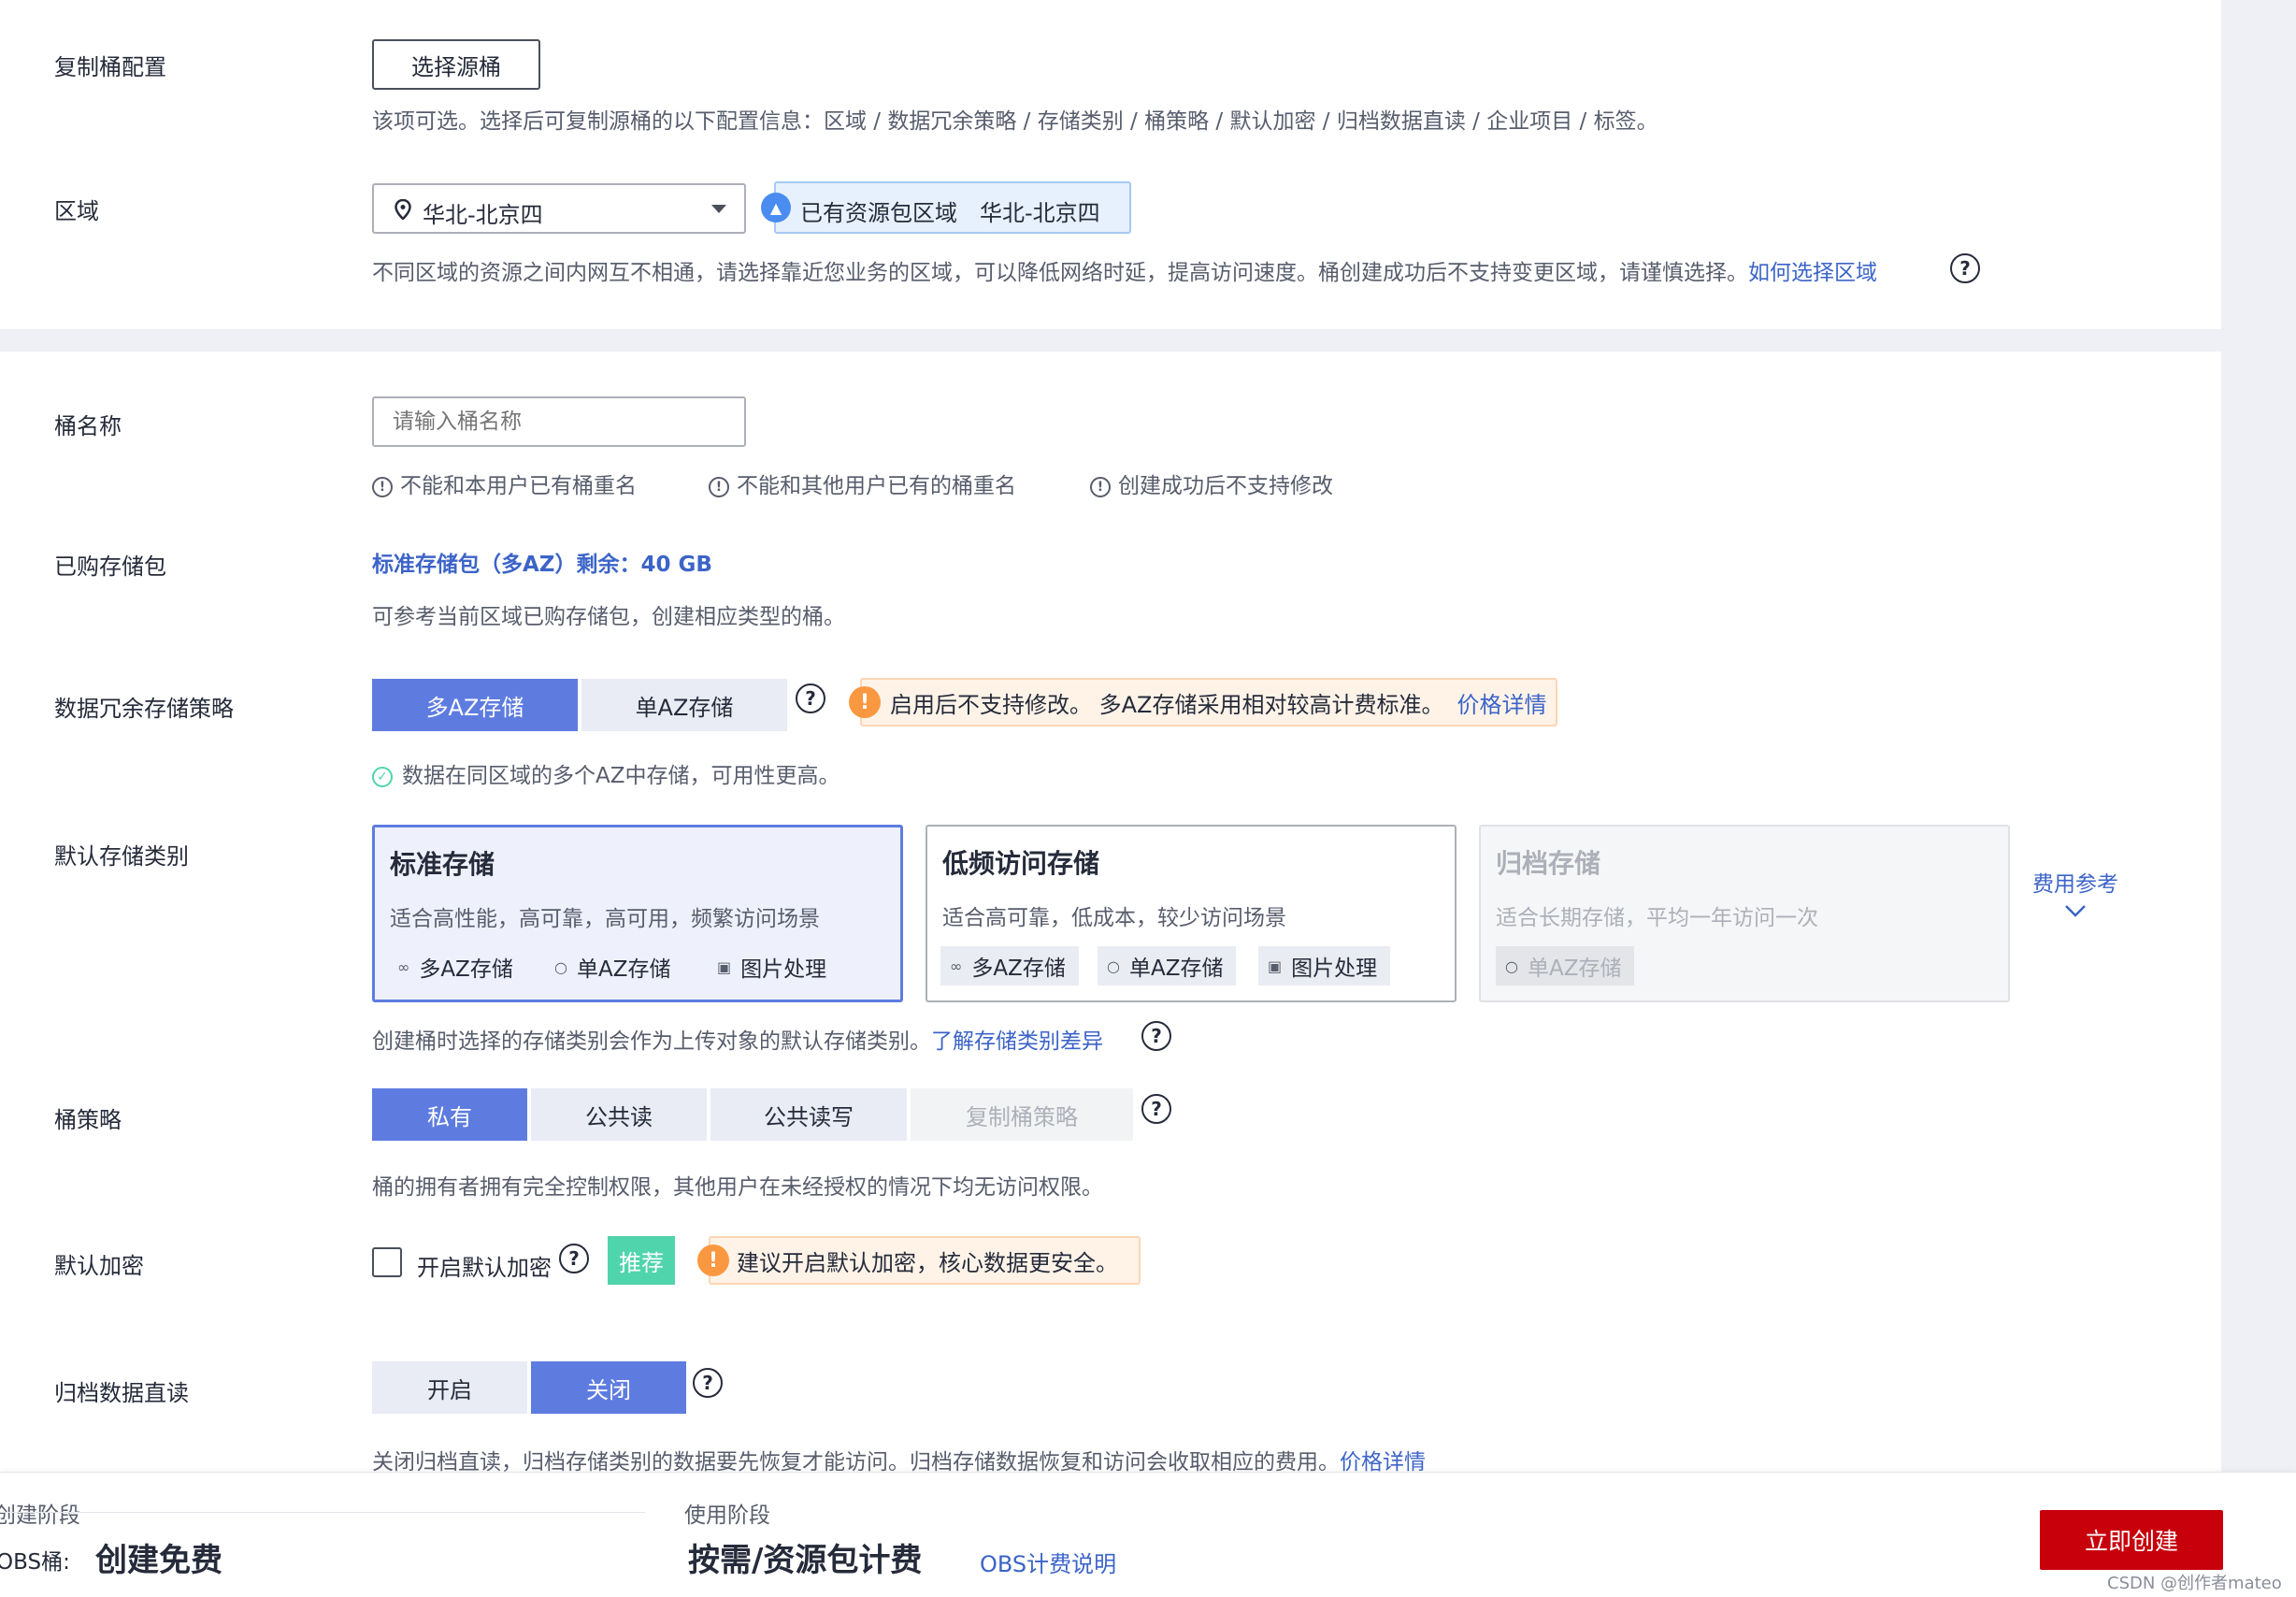 The height and width of the screenshot is (1597, 2296). What do you see at coordinates (708, 1383) in the screenshot?
I see `archive-read-help-icon: ?` at bounding box center [708, 1383].